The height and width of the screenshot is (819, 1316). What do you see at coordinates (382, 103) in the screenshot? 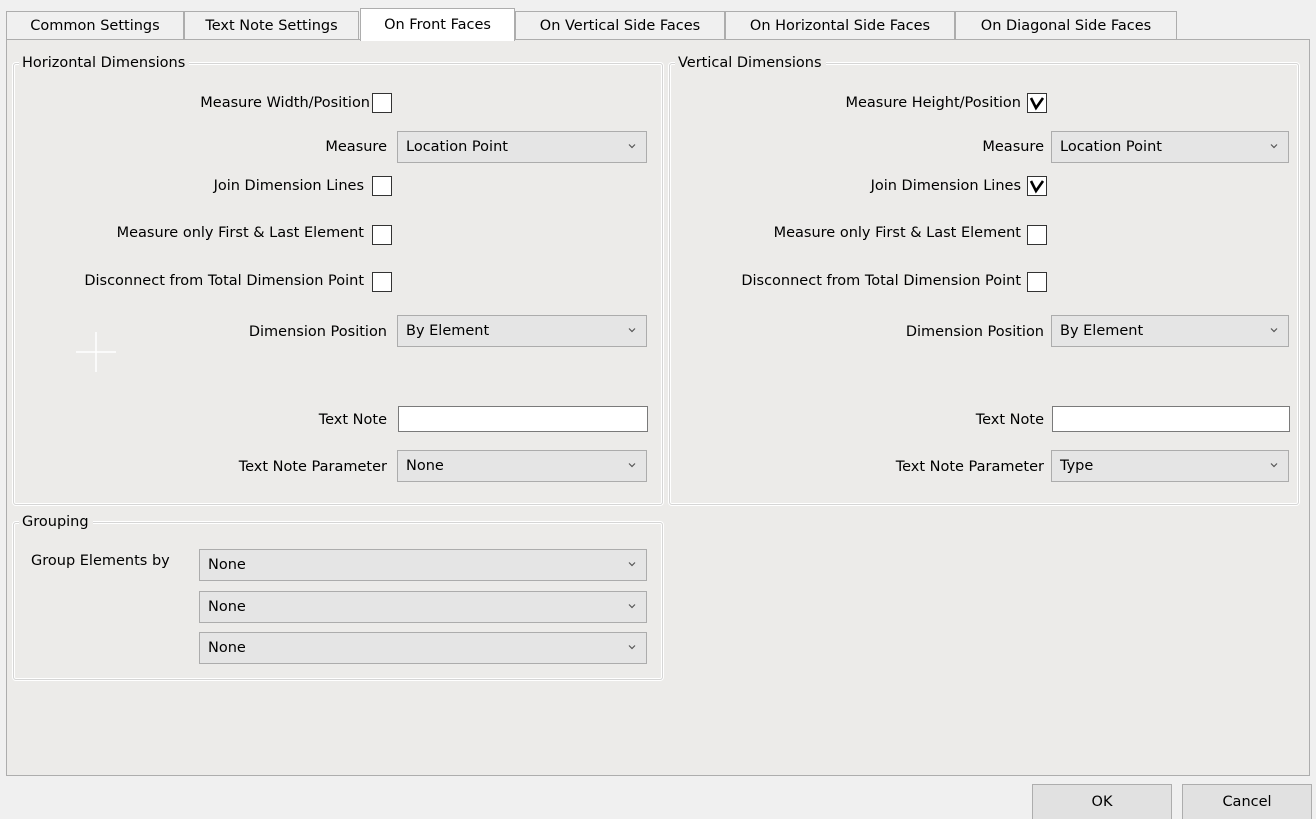
I see `measure-width-checkbox` at bounding box center [382, 103].